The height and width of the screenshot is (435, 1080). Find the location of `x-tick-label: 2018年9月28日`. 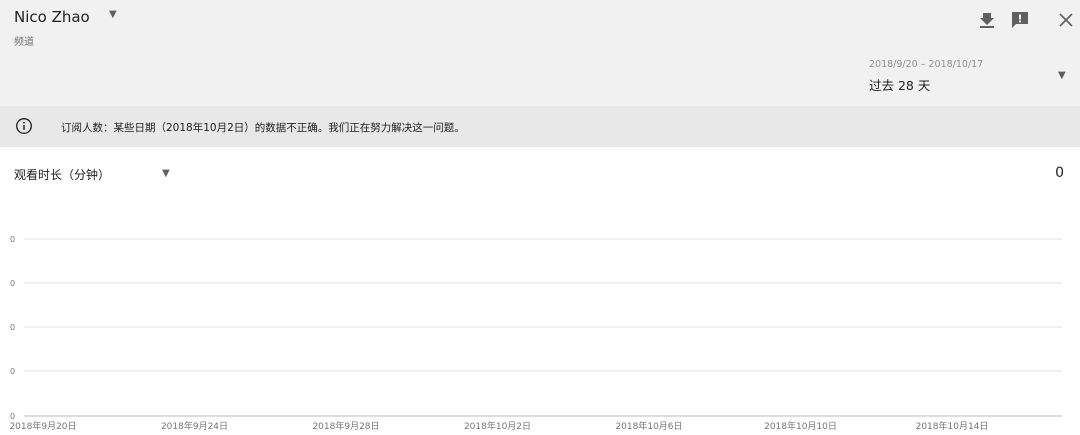

x-tick-label: 2018年9月28日 is located at coordinates (345, 426).